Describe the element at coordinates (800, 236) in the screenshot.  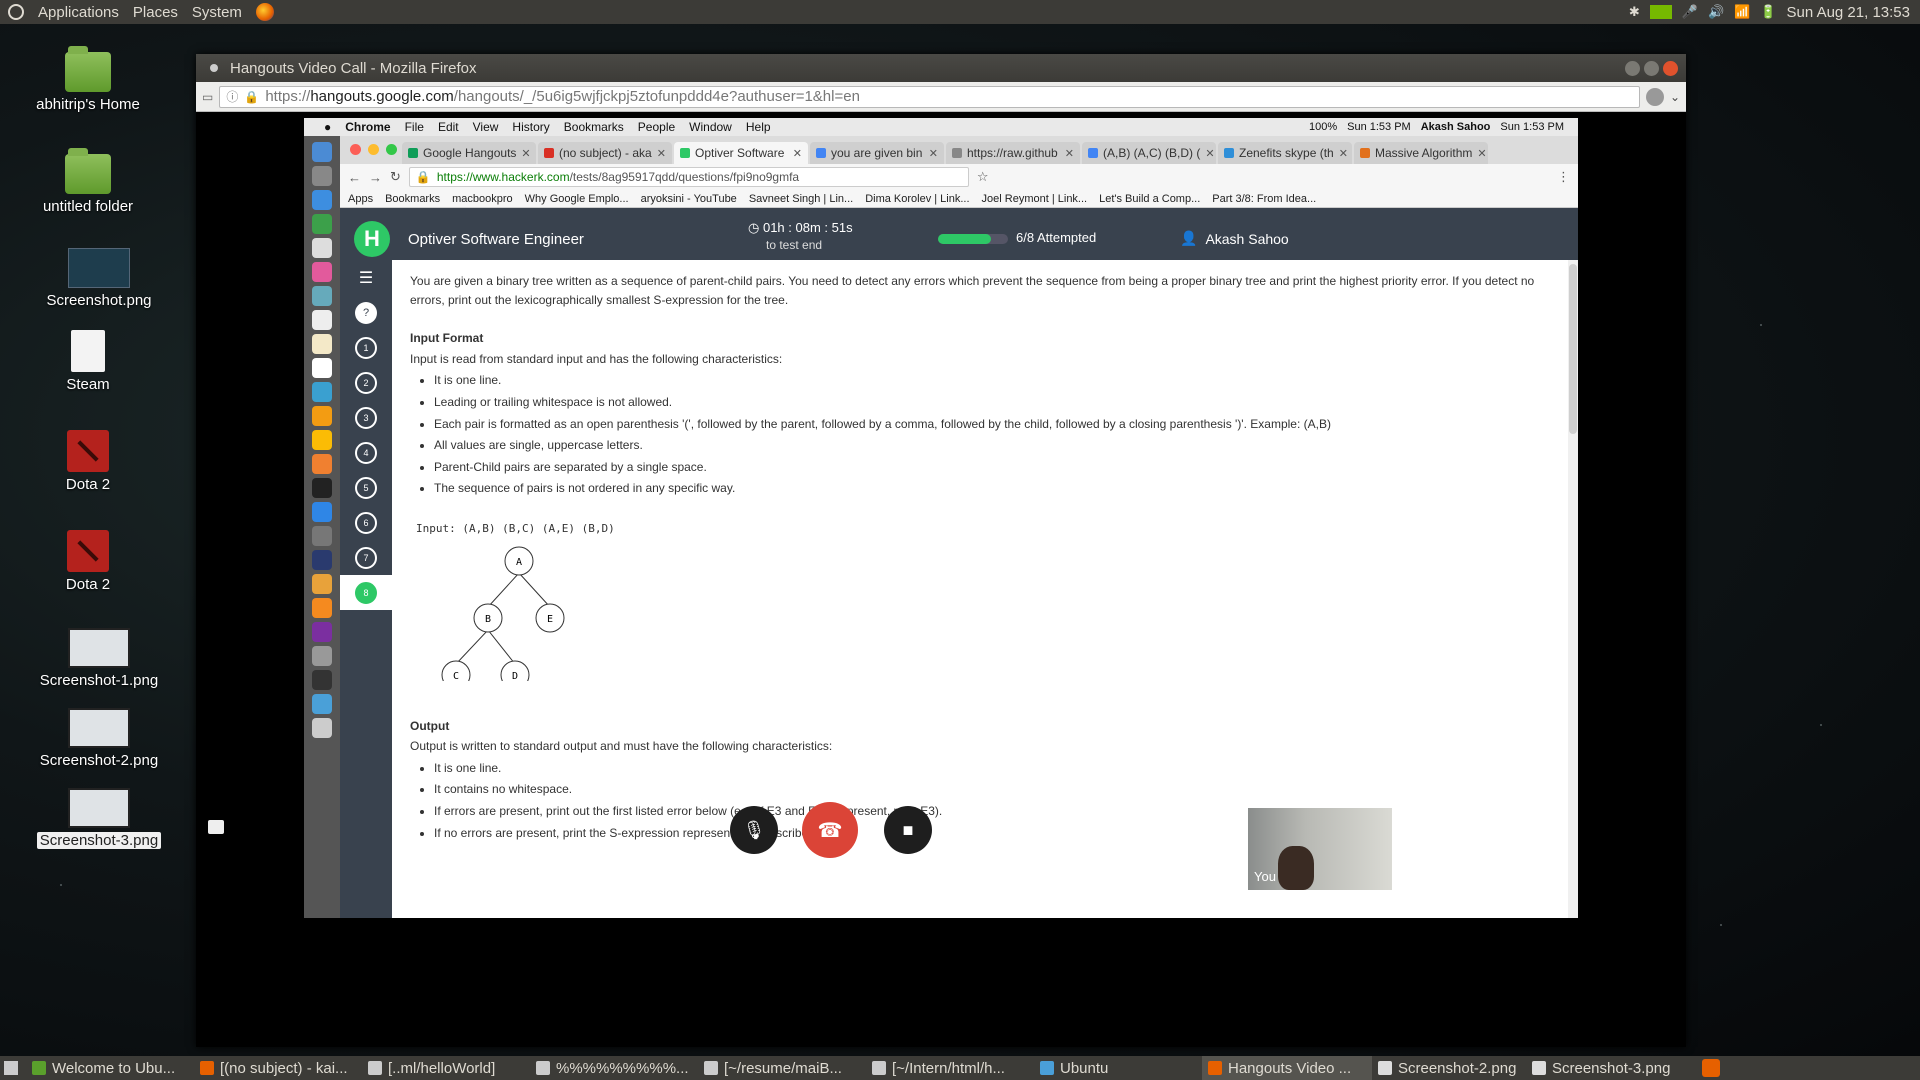
I see `test-timer: ◷ 01h : 08m : 51s to test end` at that location.